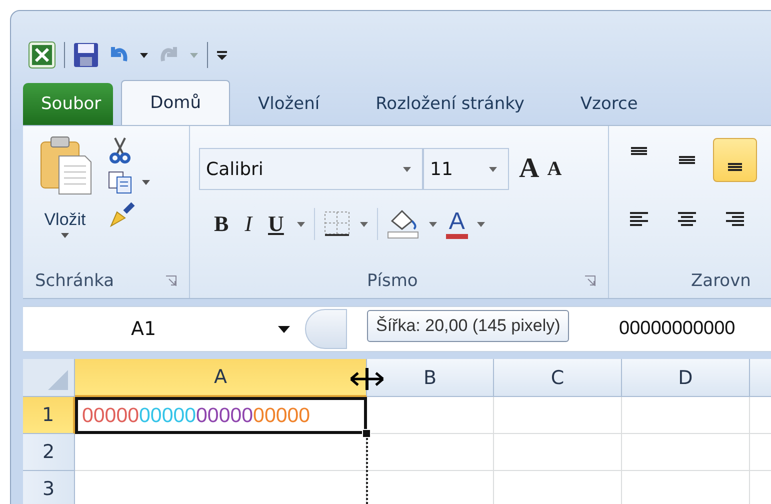 The height and width of the screenshot is (504, 771). I want to click on group-label: Písmo, so click(392, 281).